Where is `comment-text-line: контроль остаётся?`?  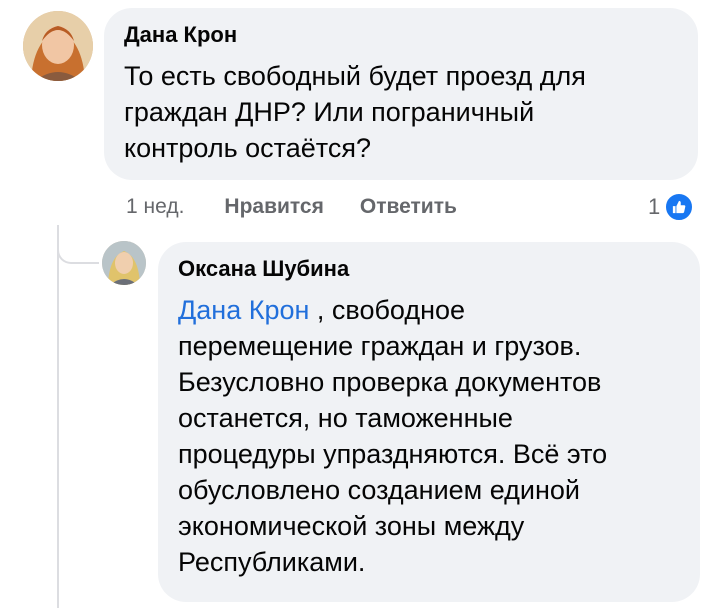
comment-text-line: контроль остаётся? is located at coordinates (247, 148).